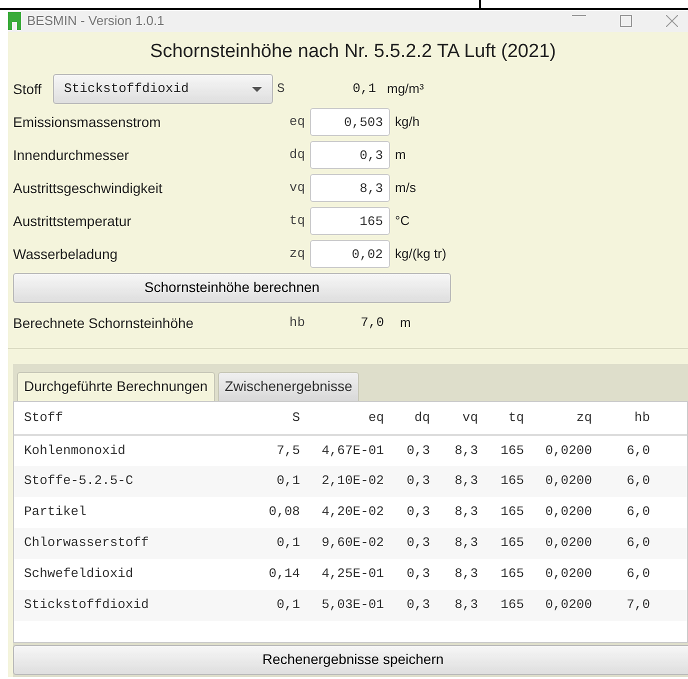  Describe the element at coordinates (558, 418) in the screenshot. I see `column-header: zq` at that location.